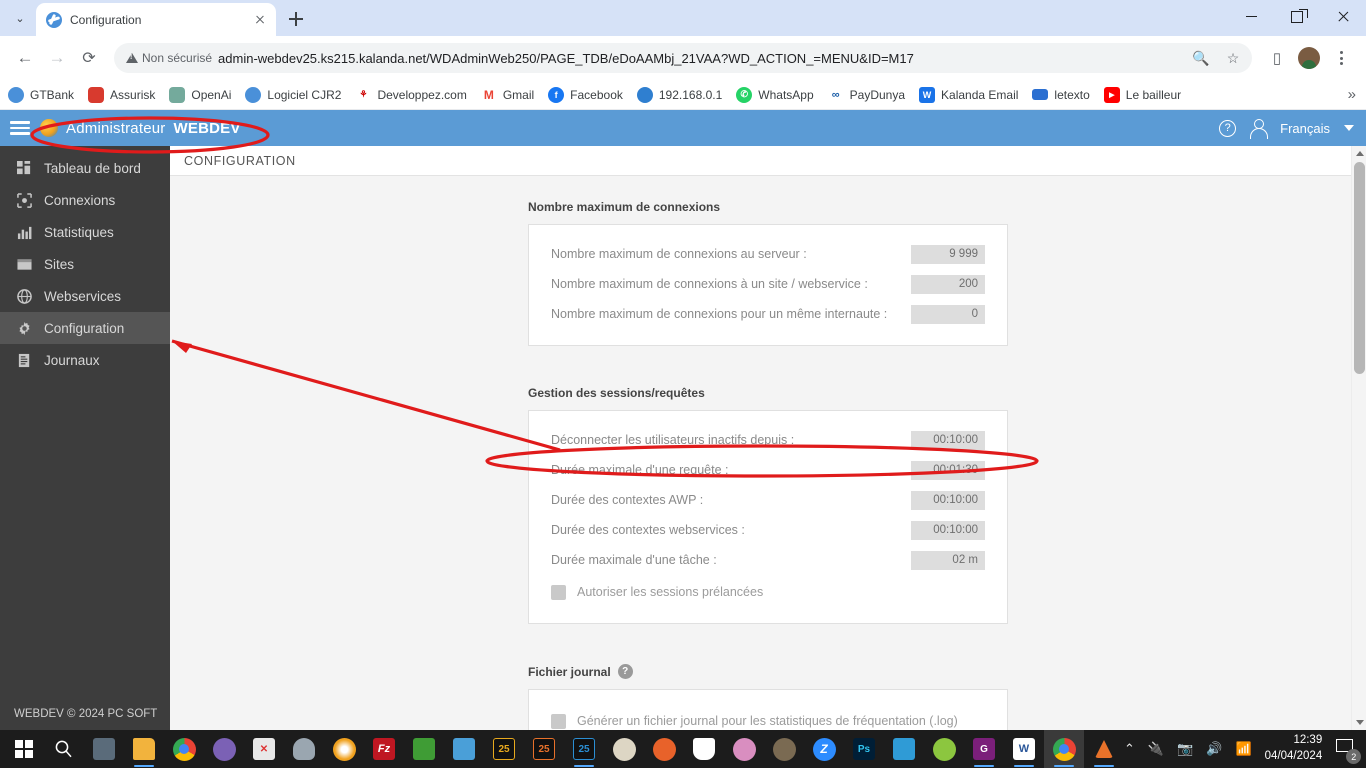 This screenshot has width=1366, height=768. Describe the element at coordinates (948, 254) in the screenshot. I see `setting-value: 9 999` at that location.